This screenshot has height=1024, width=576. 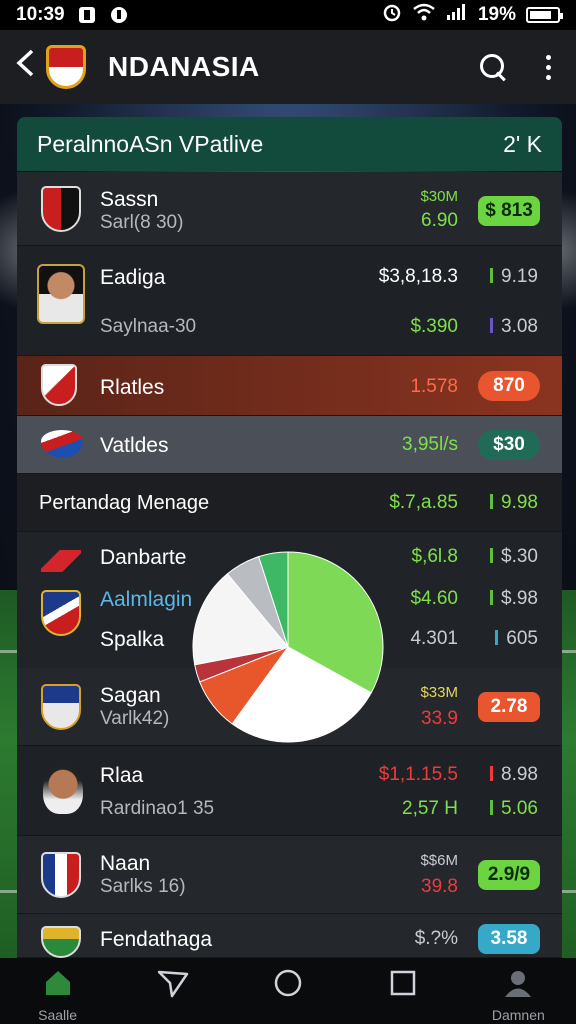 What do you see at coordinates (58, 1015) in the screenshot?
I see `nav-home-label: Saalle` at bounding box center [58, 1015].